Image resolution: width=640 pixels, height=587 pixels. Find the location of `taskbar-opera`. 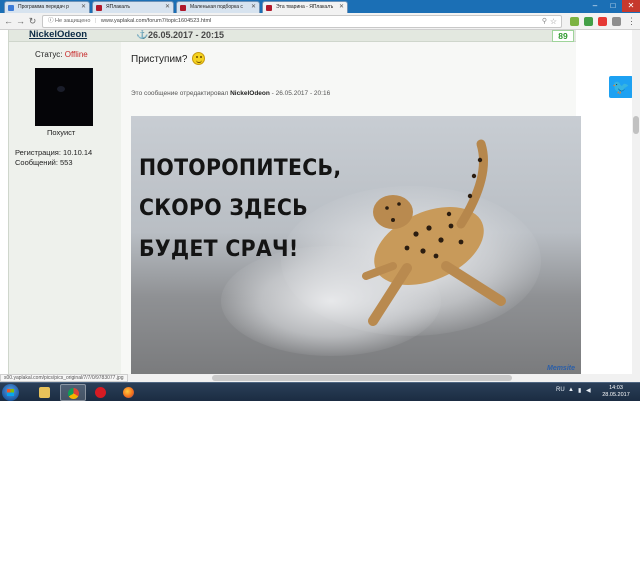

taskbar-opera is located at coordinates (101, 392).